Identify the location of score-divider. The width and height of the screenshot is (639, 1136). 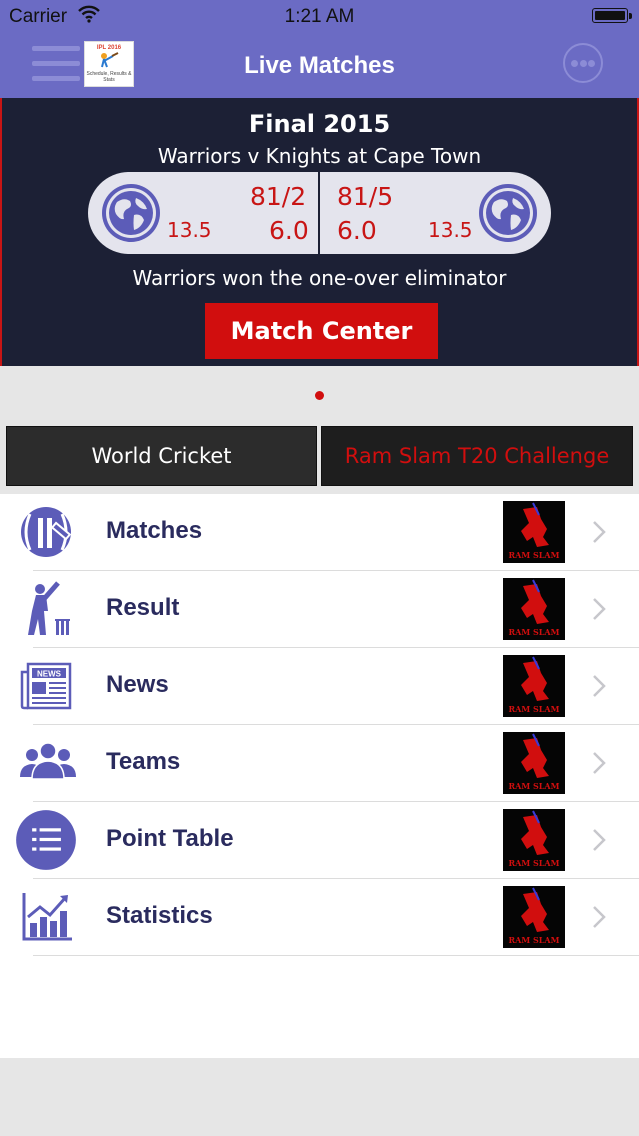
(319, 213).